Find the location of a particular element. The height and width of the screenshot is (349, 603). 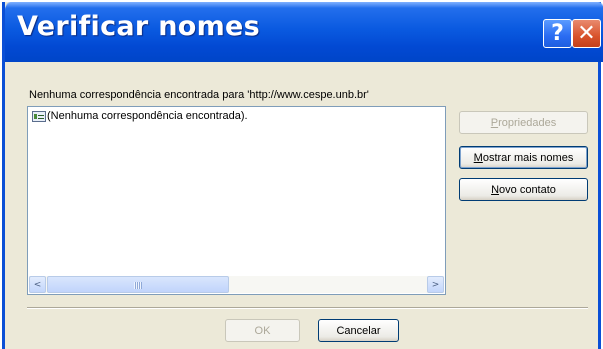

mostrar-label: ostrar mais nomes is located at coordinates (528, 157).